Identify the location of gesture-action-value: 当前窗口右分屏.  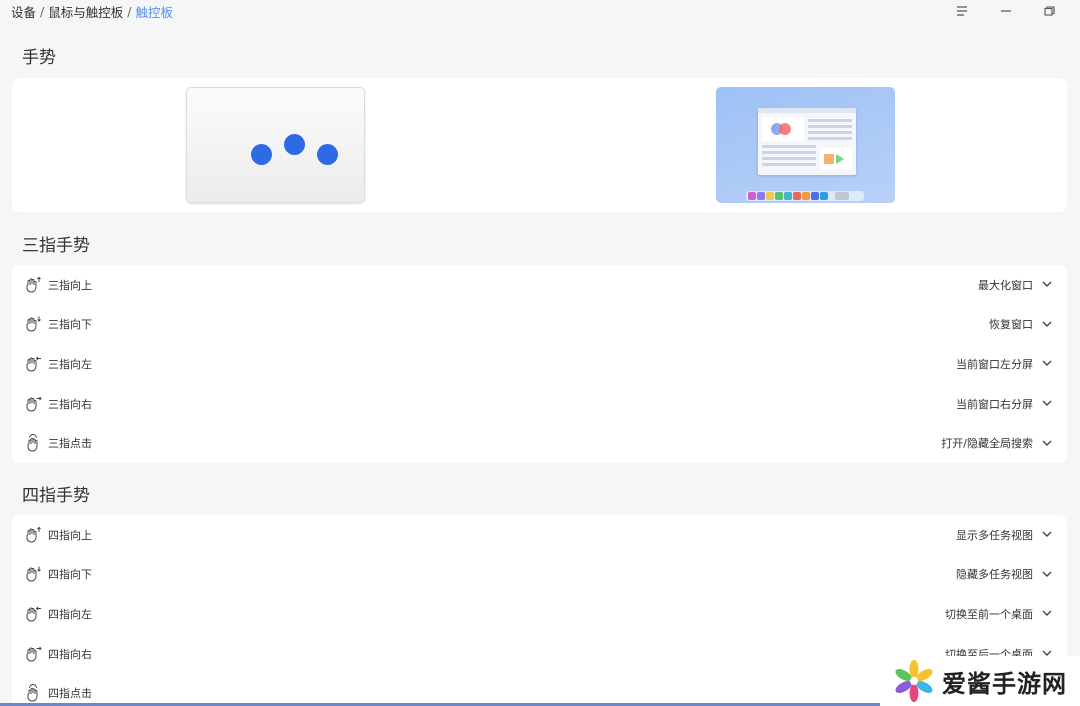
(994, 404).